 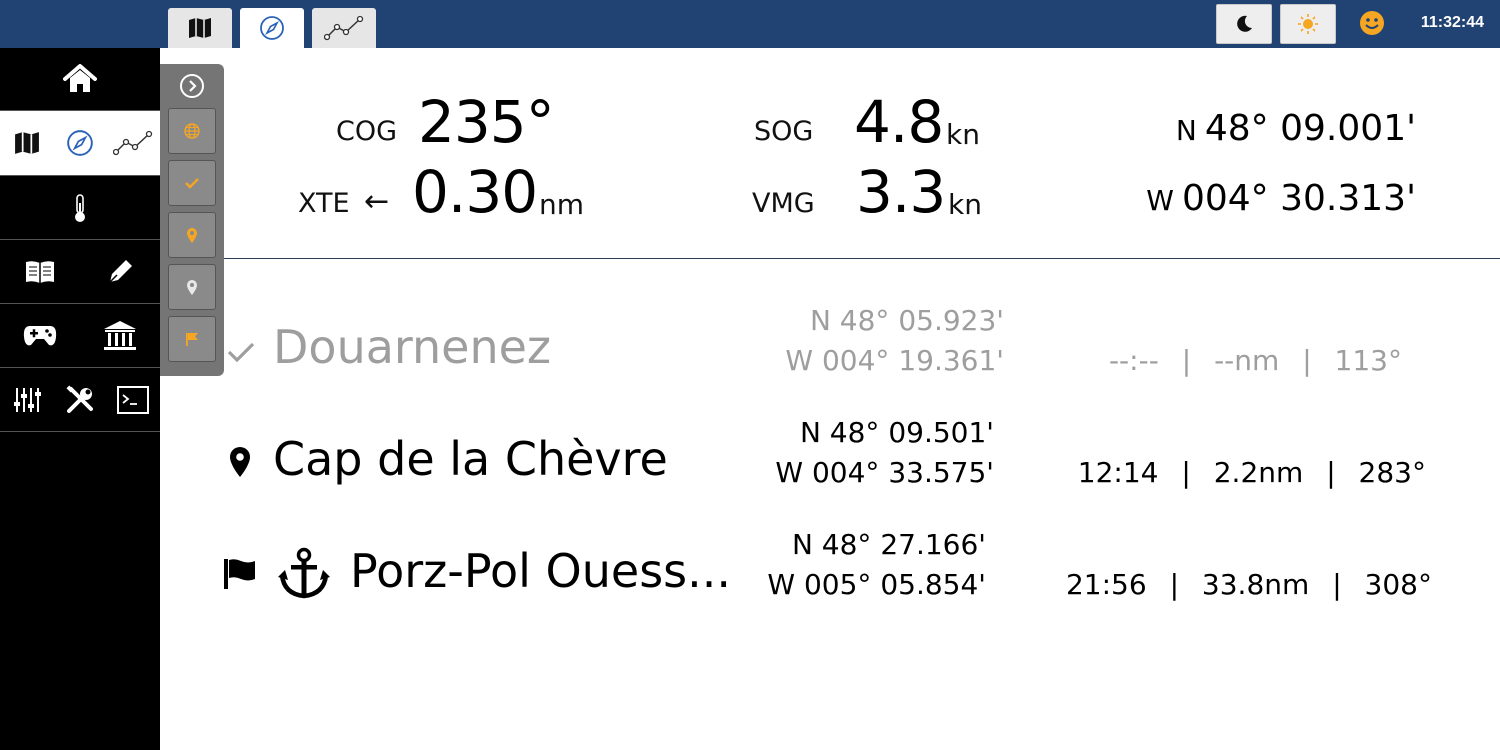 I want to click on vmg-value: 3.3, so click(x=901, y=192).